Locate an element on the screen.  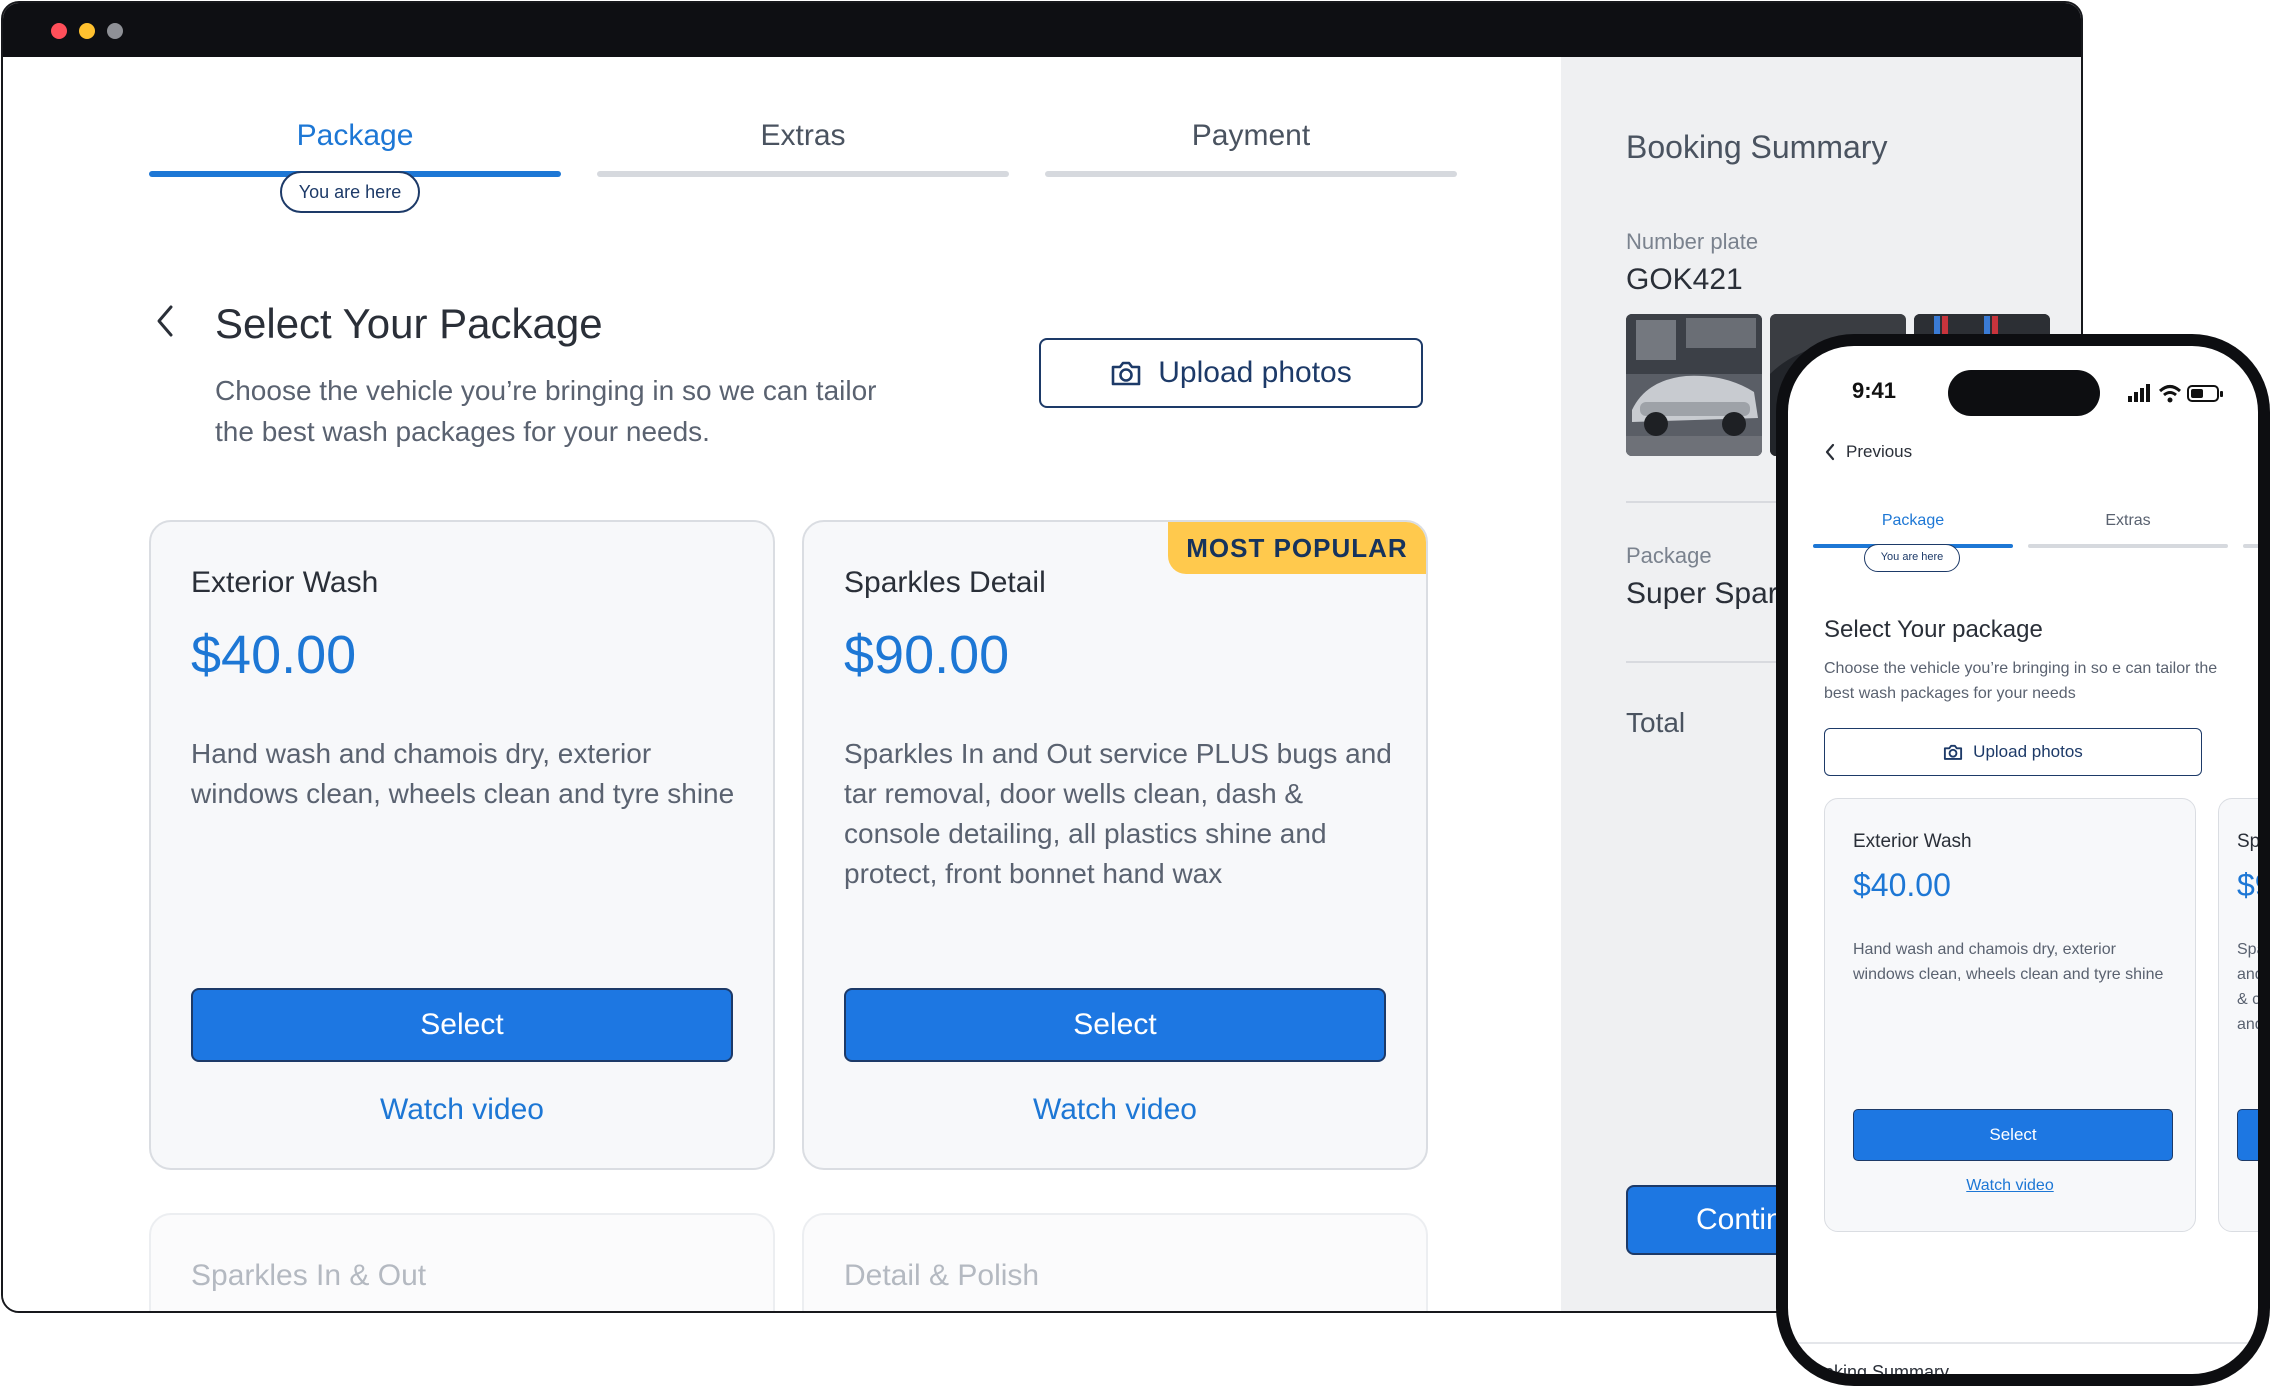
signal-icon is located at coordinates (2139, 393).